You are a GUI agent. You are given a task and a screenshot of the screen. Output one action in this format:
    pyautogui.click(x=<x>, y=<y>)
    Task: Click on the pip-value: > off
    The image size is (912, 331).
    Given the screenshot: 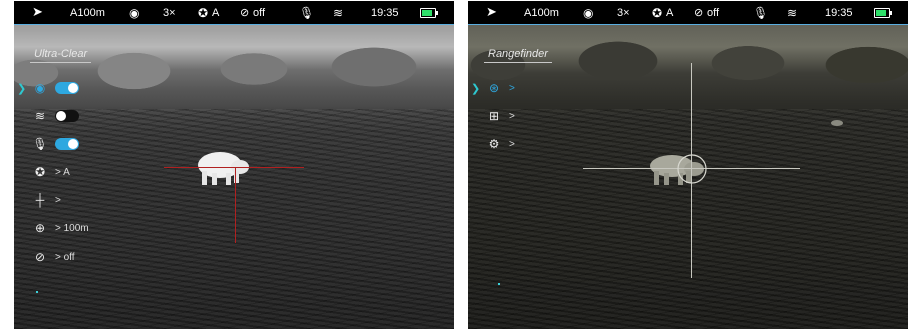 What is the action you would take?
    pyautogui.click(x=65, y=257)
    